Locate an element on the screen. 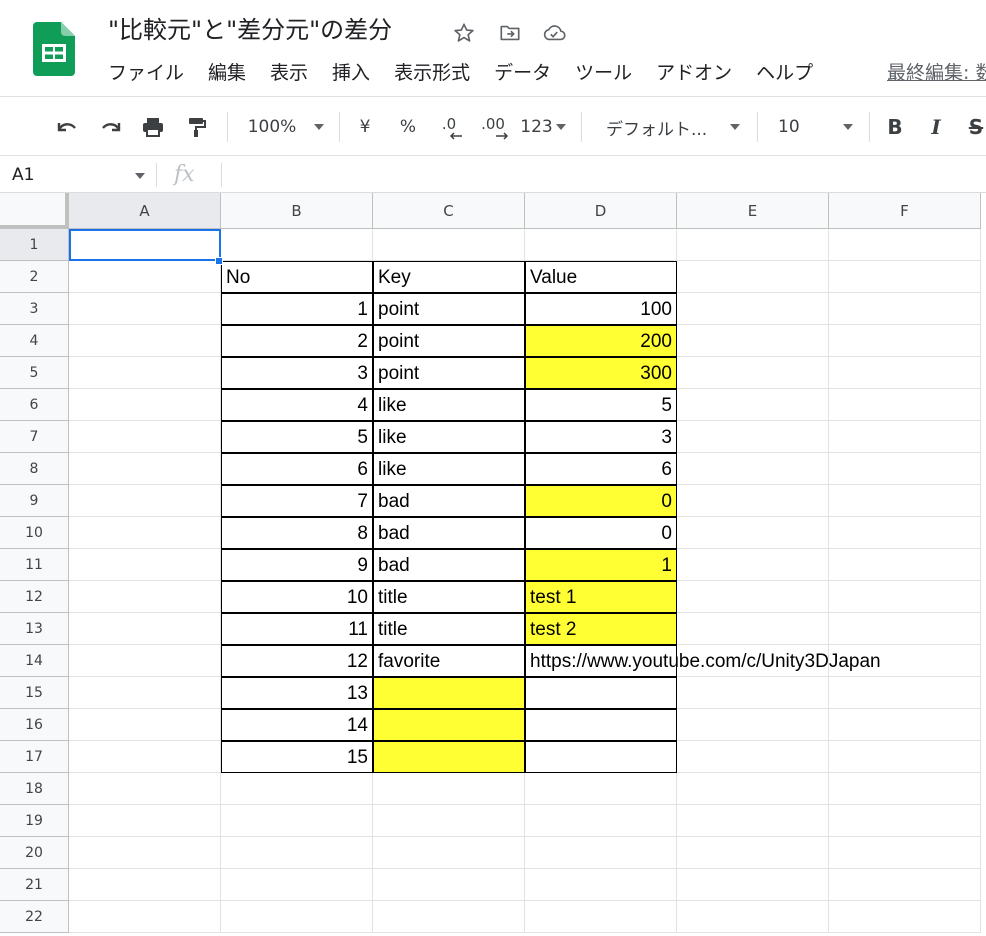 This screenshot has width=986, height=936. cell-e7 is located at coordinates (753, 437).